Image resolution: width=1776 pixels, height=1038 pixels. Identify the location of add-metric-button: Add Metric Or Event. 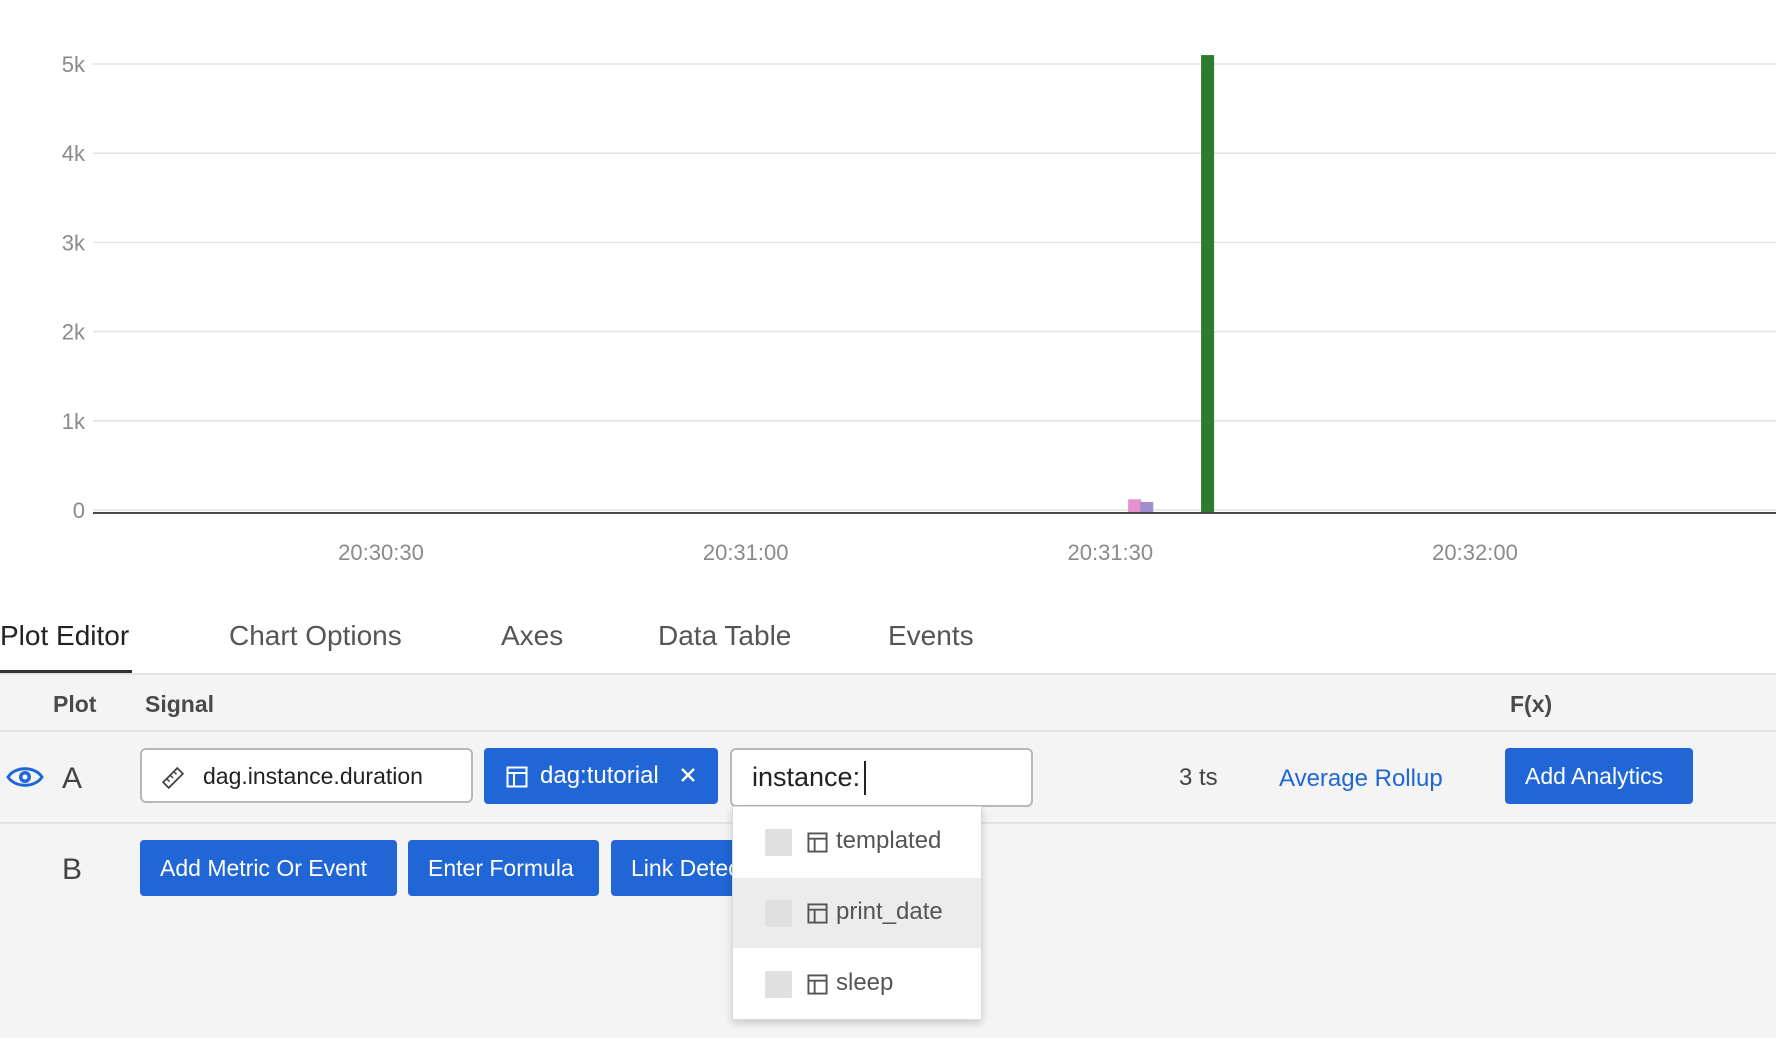
(268, 868).